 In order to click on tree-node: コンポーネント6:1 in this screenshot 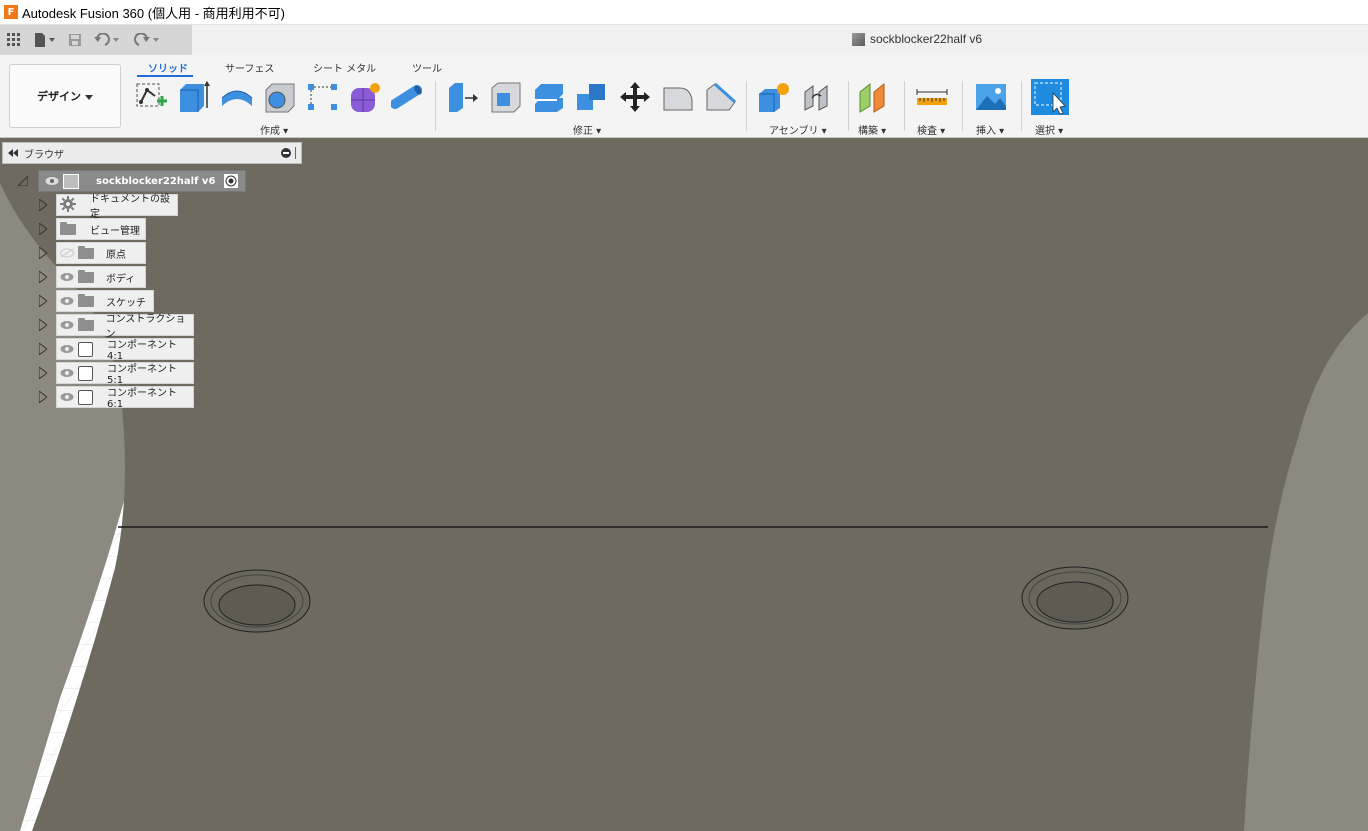, I will do `click(125, 398)`.